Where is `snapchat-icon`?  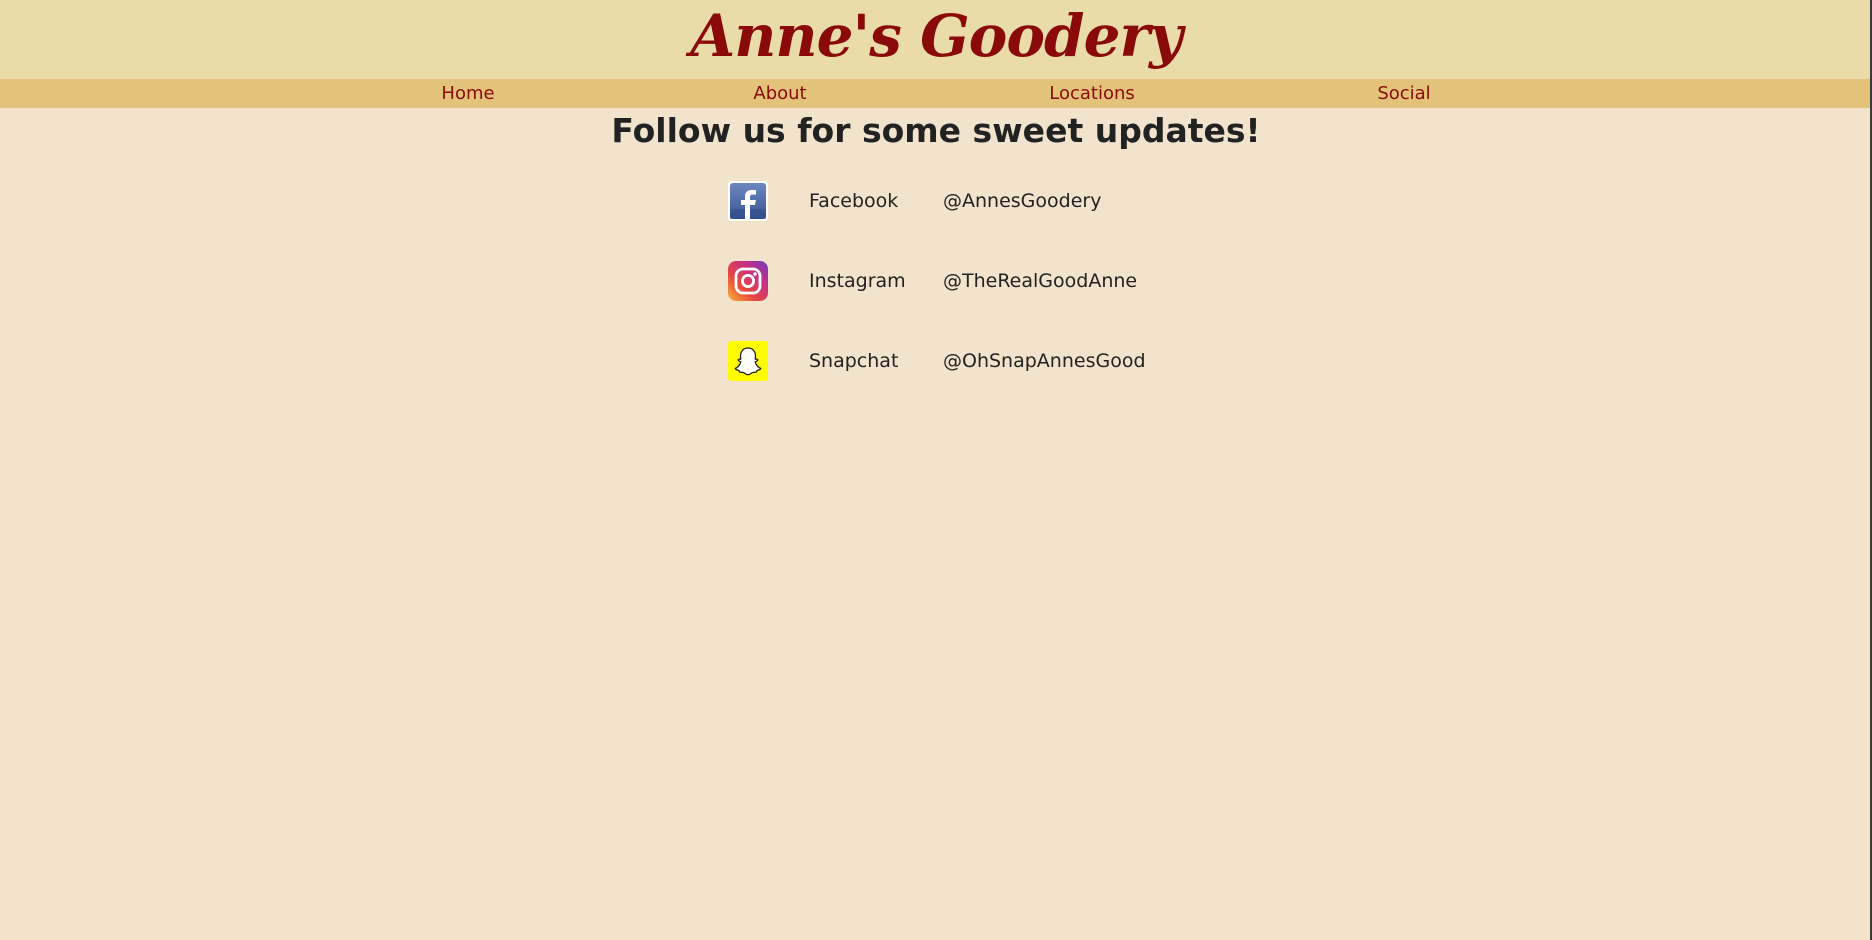
snapchat-icon is located at coordinates (748, 361).